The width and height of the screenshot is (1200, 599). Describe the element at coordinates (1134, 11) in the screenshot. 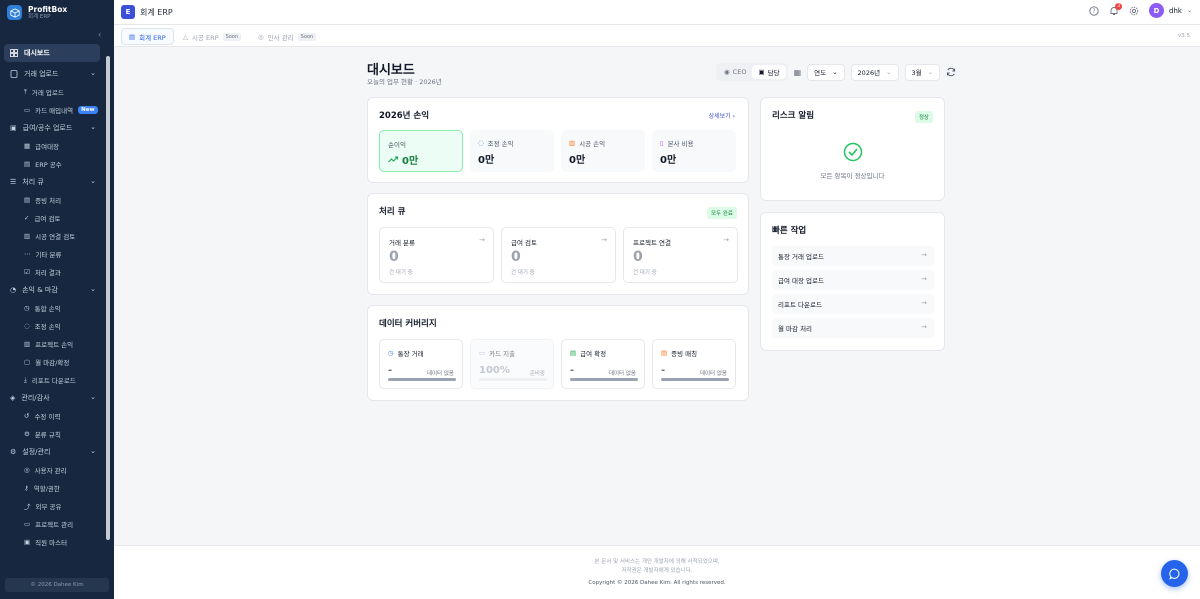

I see `gear-icon` at that location.